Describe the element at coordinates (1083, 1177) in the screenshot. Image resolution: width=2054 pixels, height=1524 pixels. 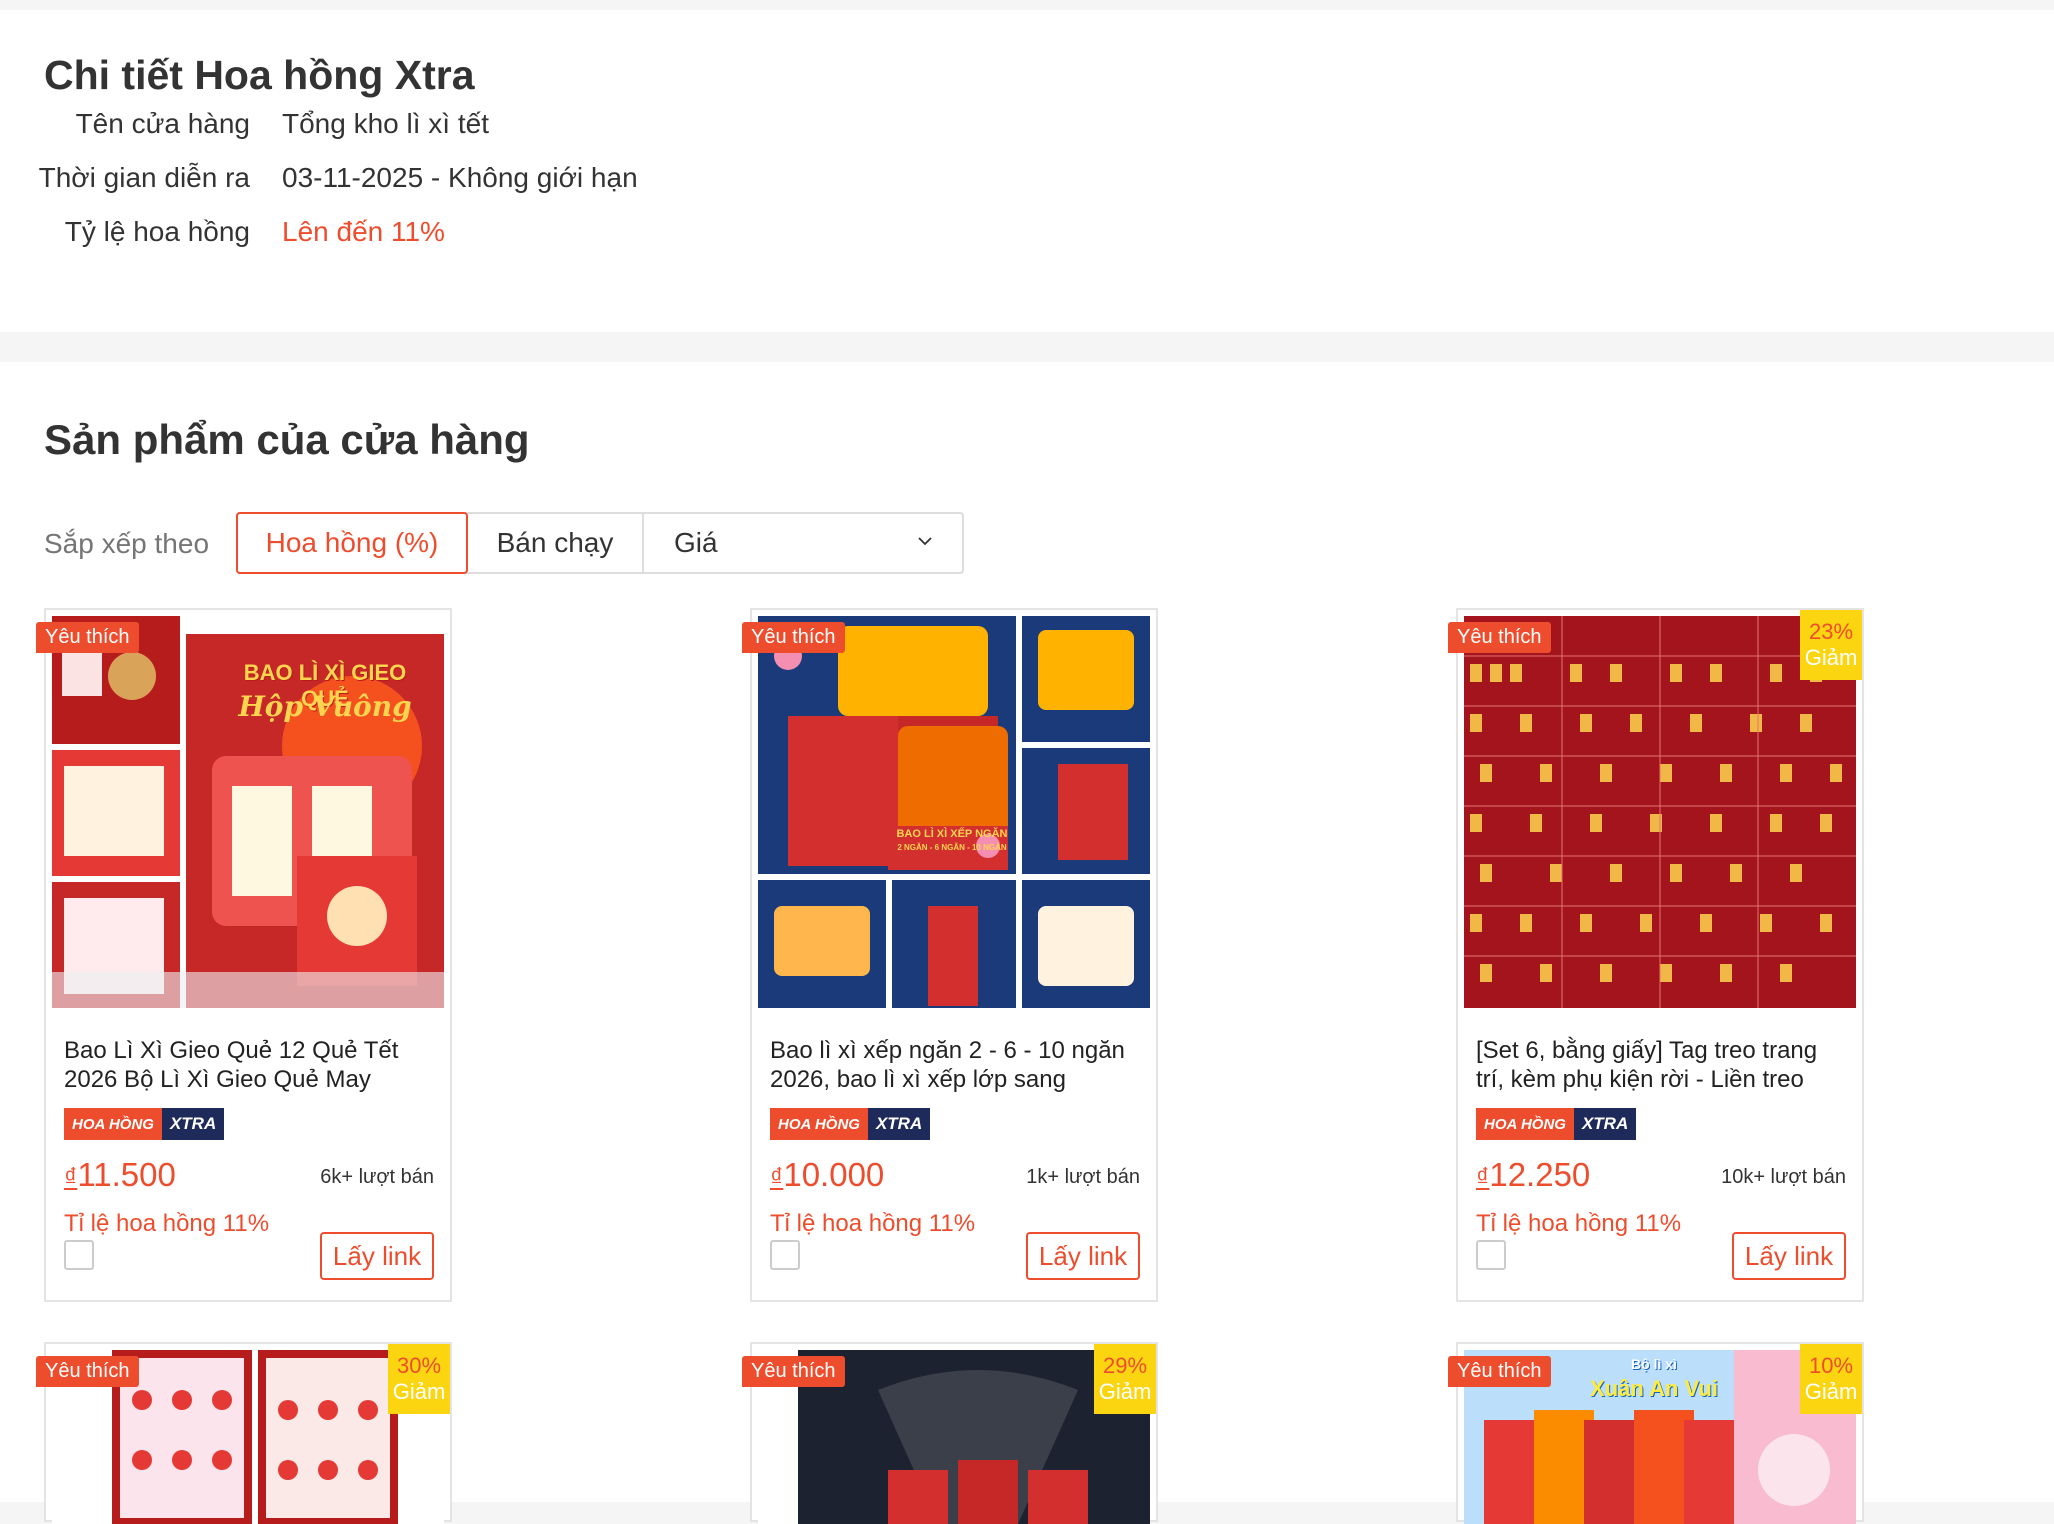
I see `sold-count: 1k+ lượt bán` at that location.